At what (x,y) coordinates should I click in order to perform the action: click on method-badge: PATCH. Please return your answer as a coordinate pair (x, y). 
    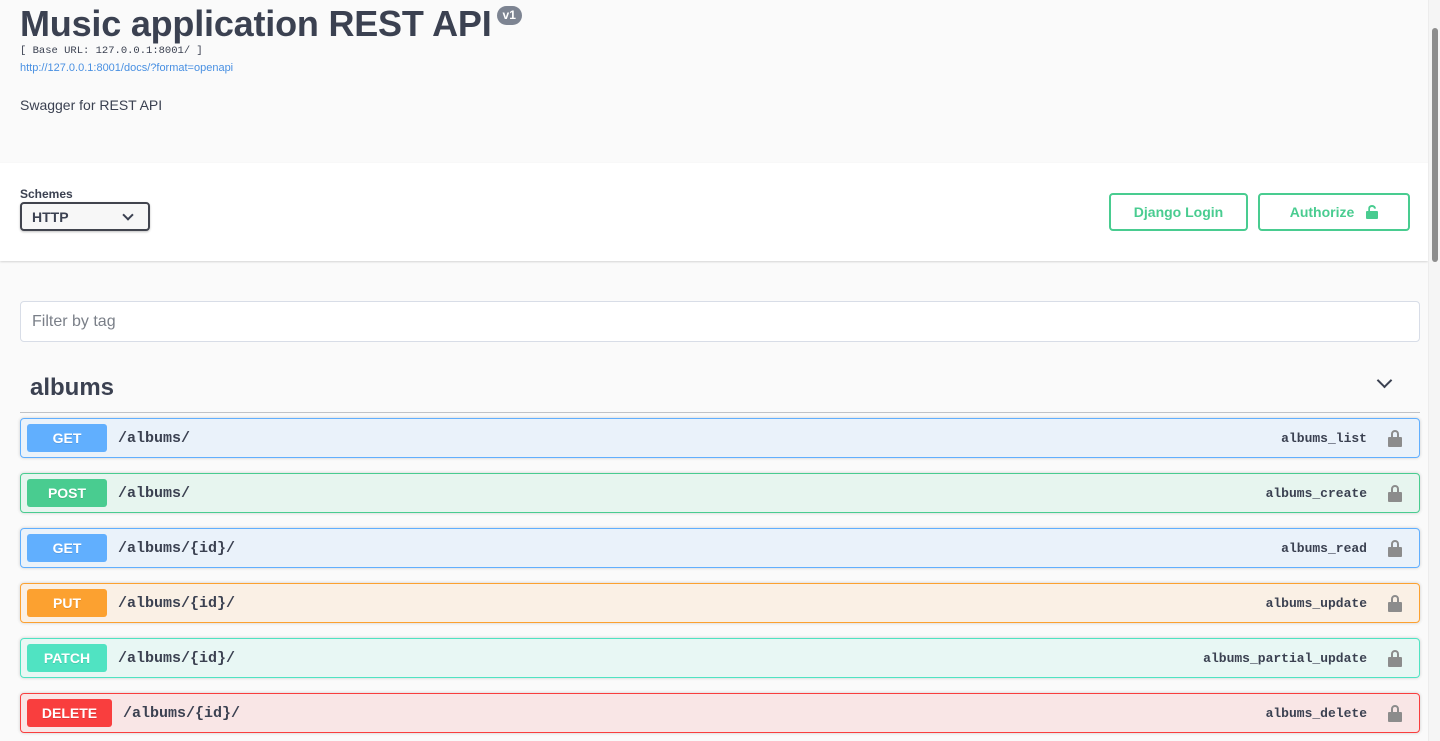
    Looking at the image, I should click on (67, 658).